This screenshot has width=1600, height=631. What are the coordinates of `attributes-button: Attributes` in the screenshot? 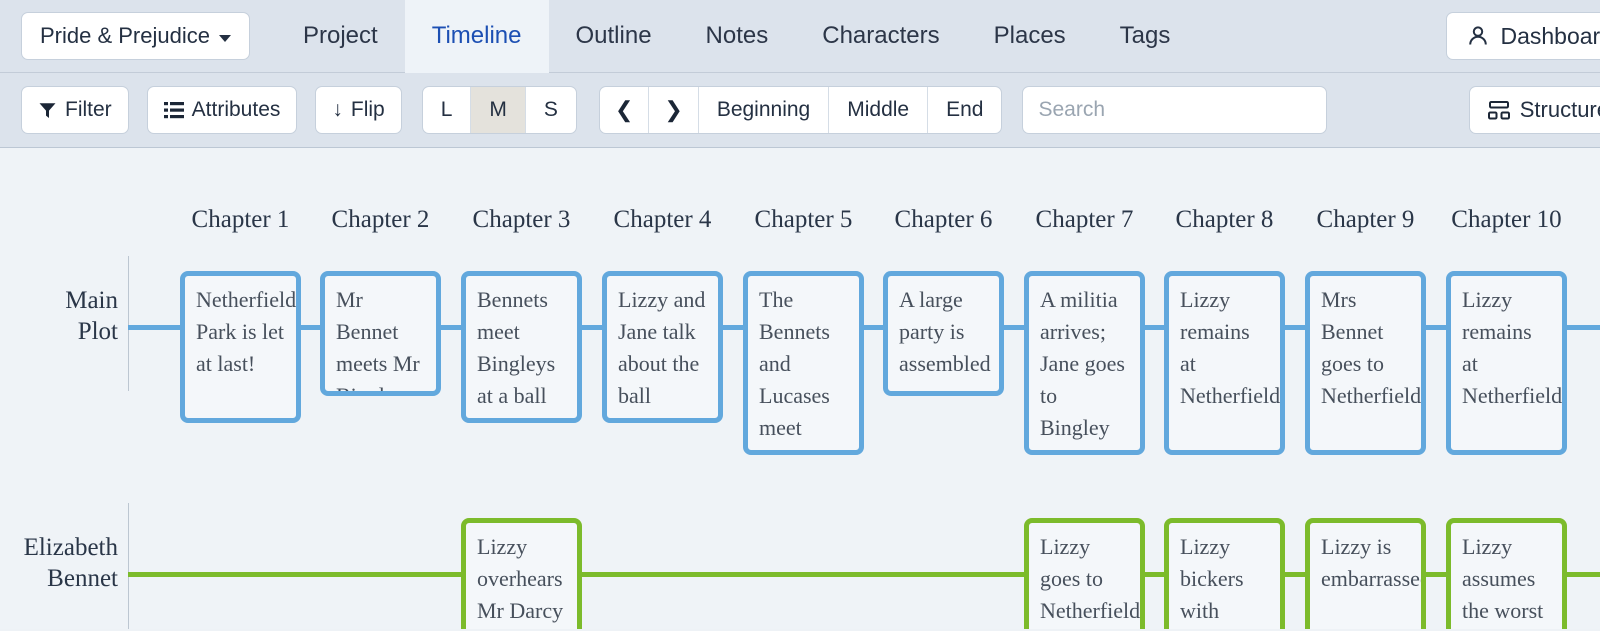 It's located at (222, 110).